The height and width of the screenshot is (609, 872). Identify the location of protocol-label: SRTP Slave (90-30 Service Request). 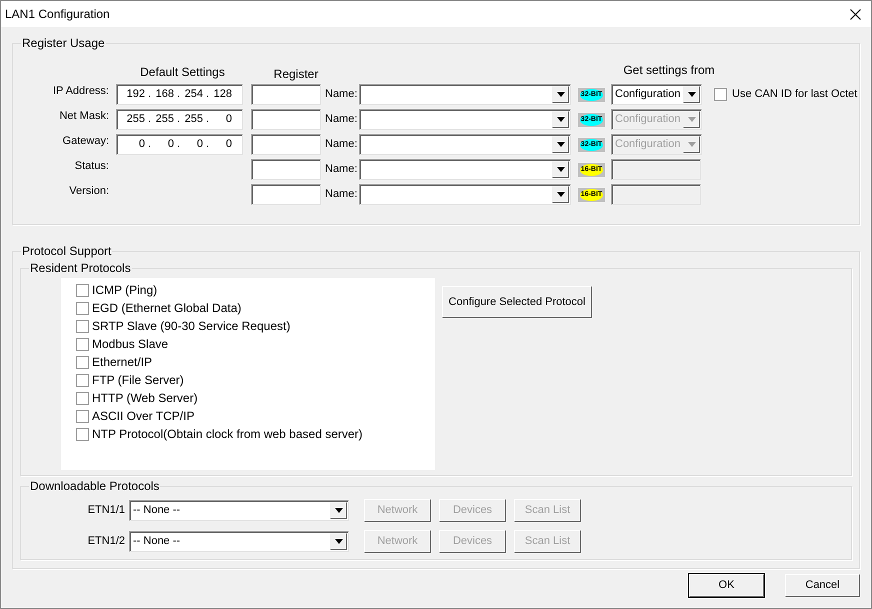
(191, 326).